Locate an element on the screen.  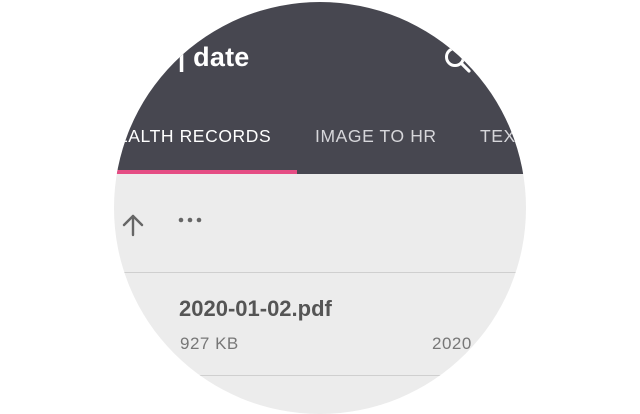
page-title: th Records | date is located at coordinates (182, 57).